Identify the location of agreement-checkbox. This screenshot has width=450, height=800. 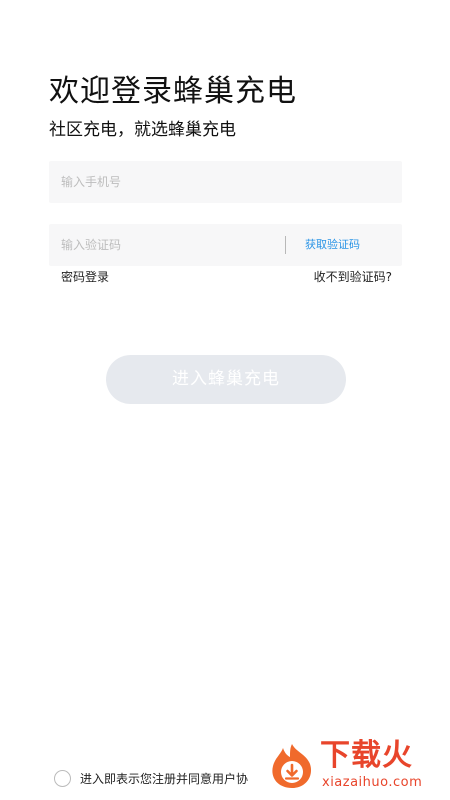
(62, 778).